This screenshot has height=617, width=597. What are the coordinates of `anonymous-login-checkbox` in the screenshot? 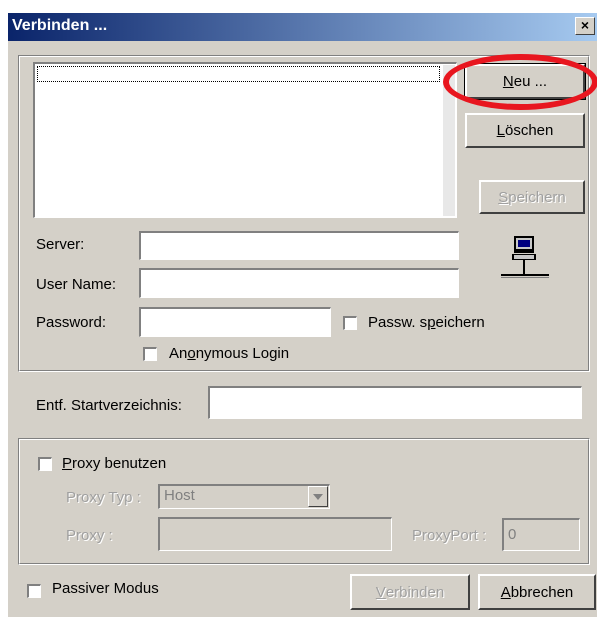 It's located at (150, 354).